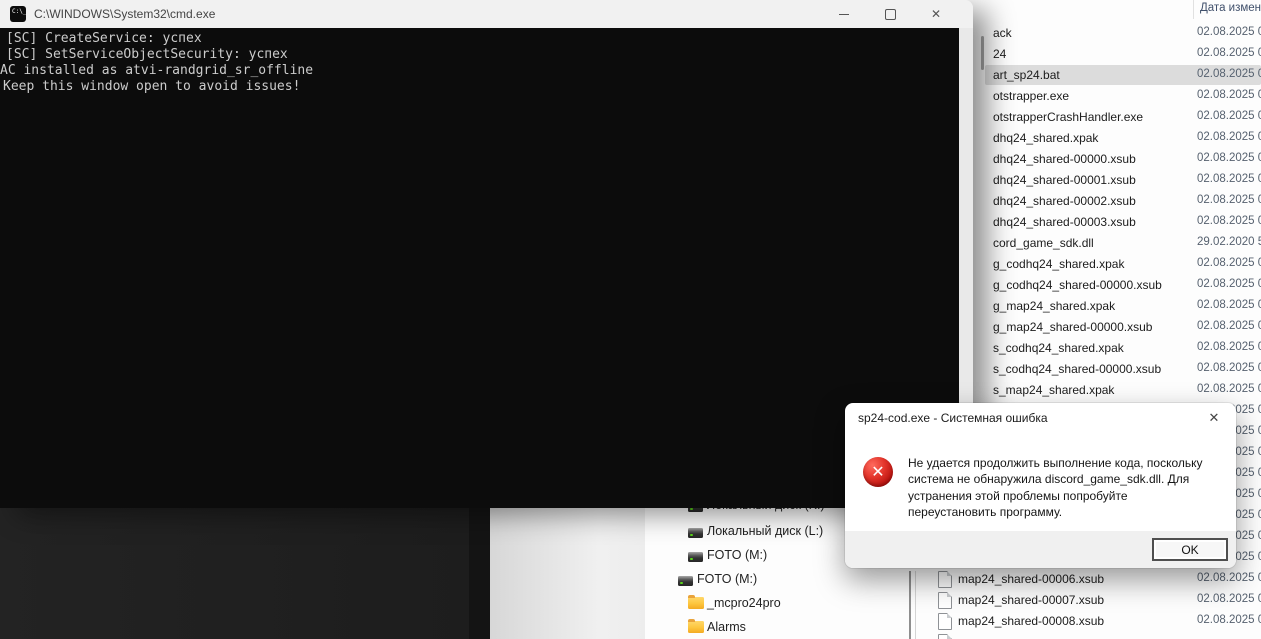  Describe the element at coordinates (1002, 33) in the screenshot. I see `file-name: ack` at that location.